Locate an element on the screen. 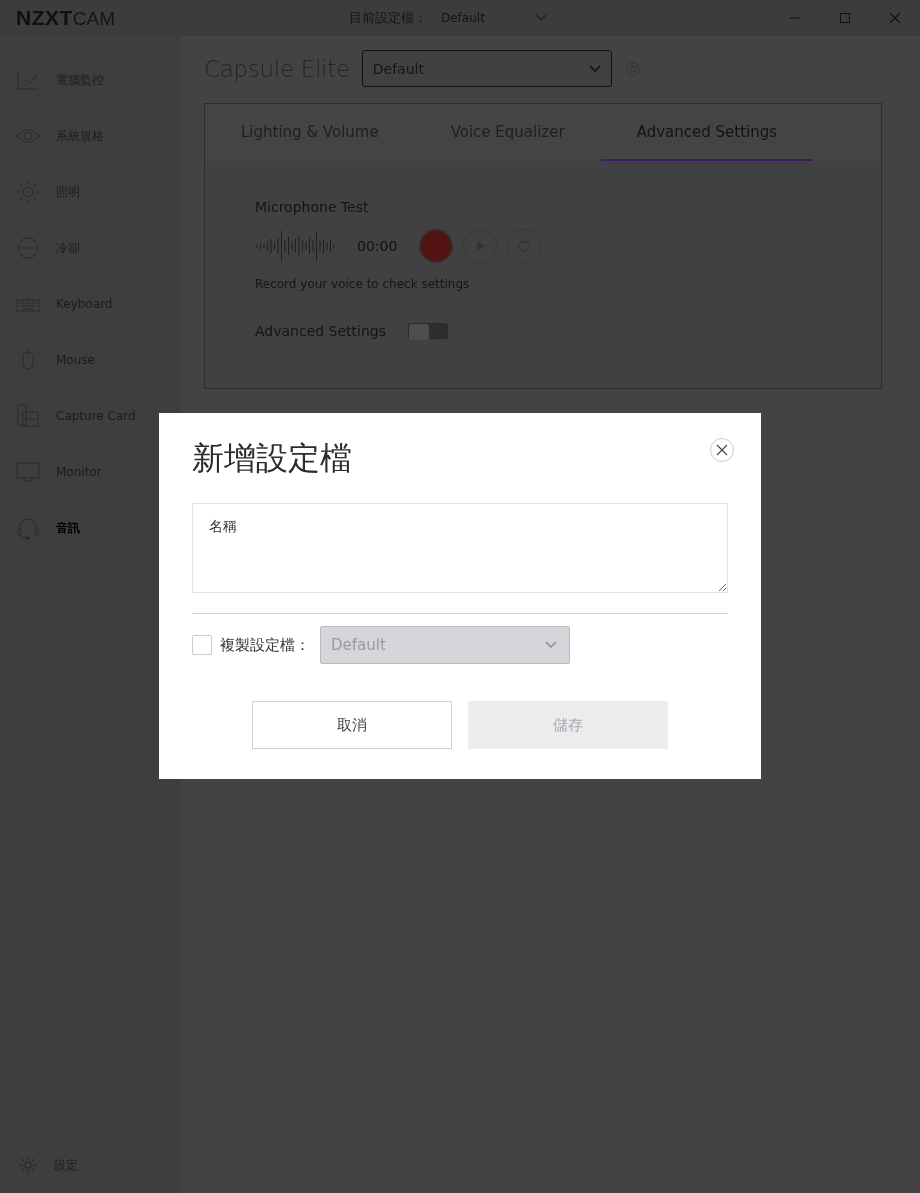 This screenshot has height=1193, width=920. maximize-icon is located at coordinates (845, 18).